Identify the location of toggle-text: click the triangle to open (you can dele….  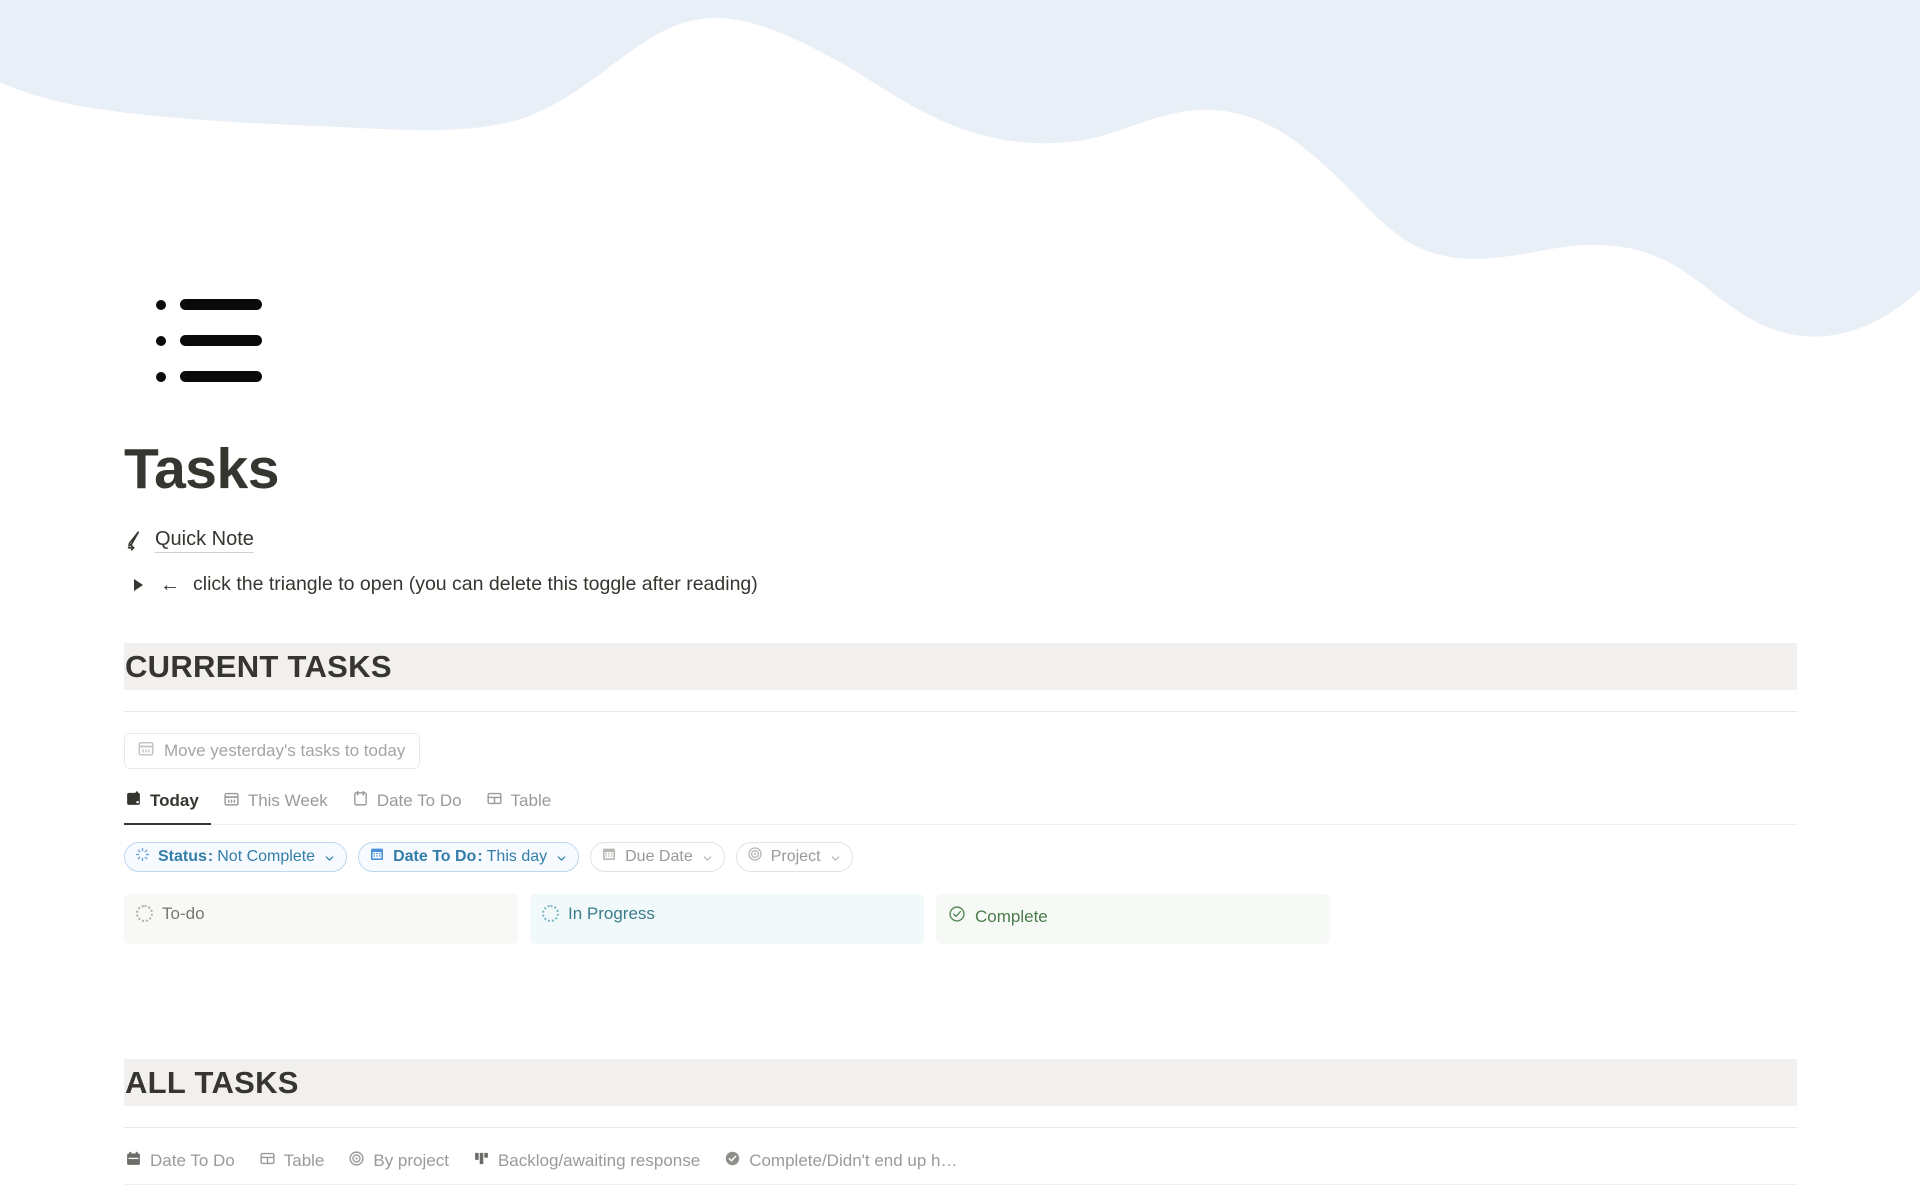
(475, 584).